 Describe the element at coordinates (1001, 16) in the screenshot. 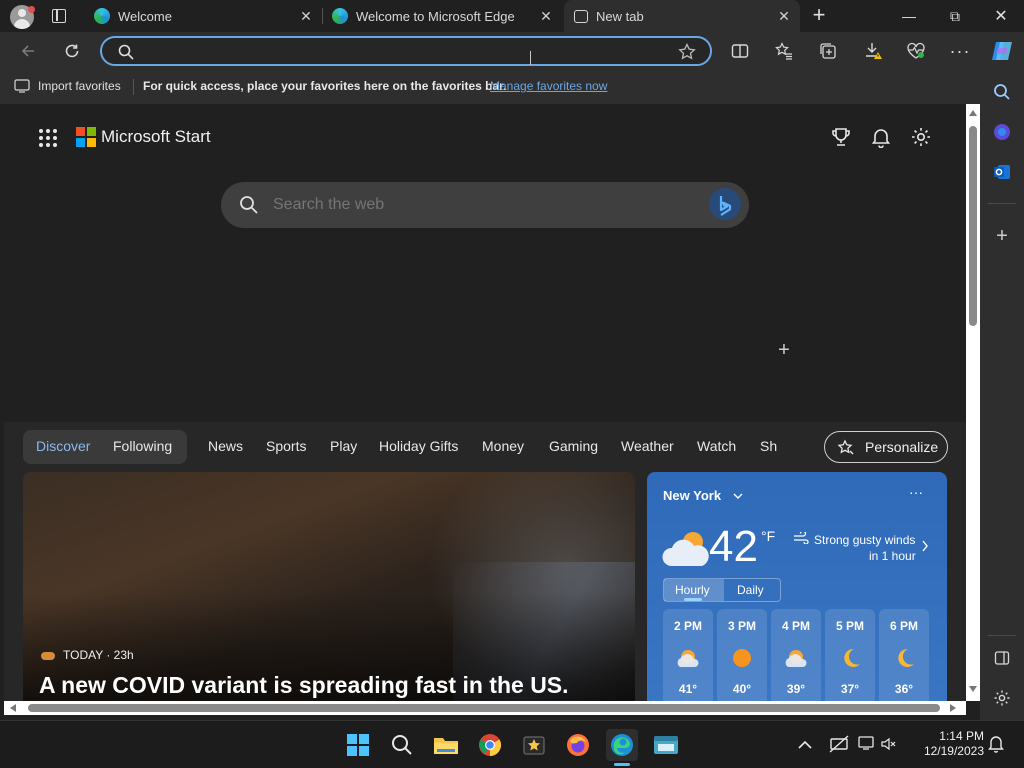

I see `close-window-button: ✕` at that location.